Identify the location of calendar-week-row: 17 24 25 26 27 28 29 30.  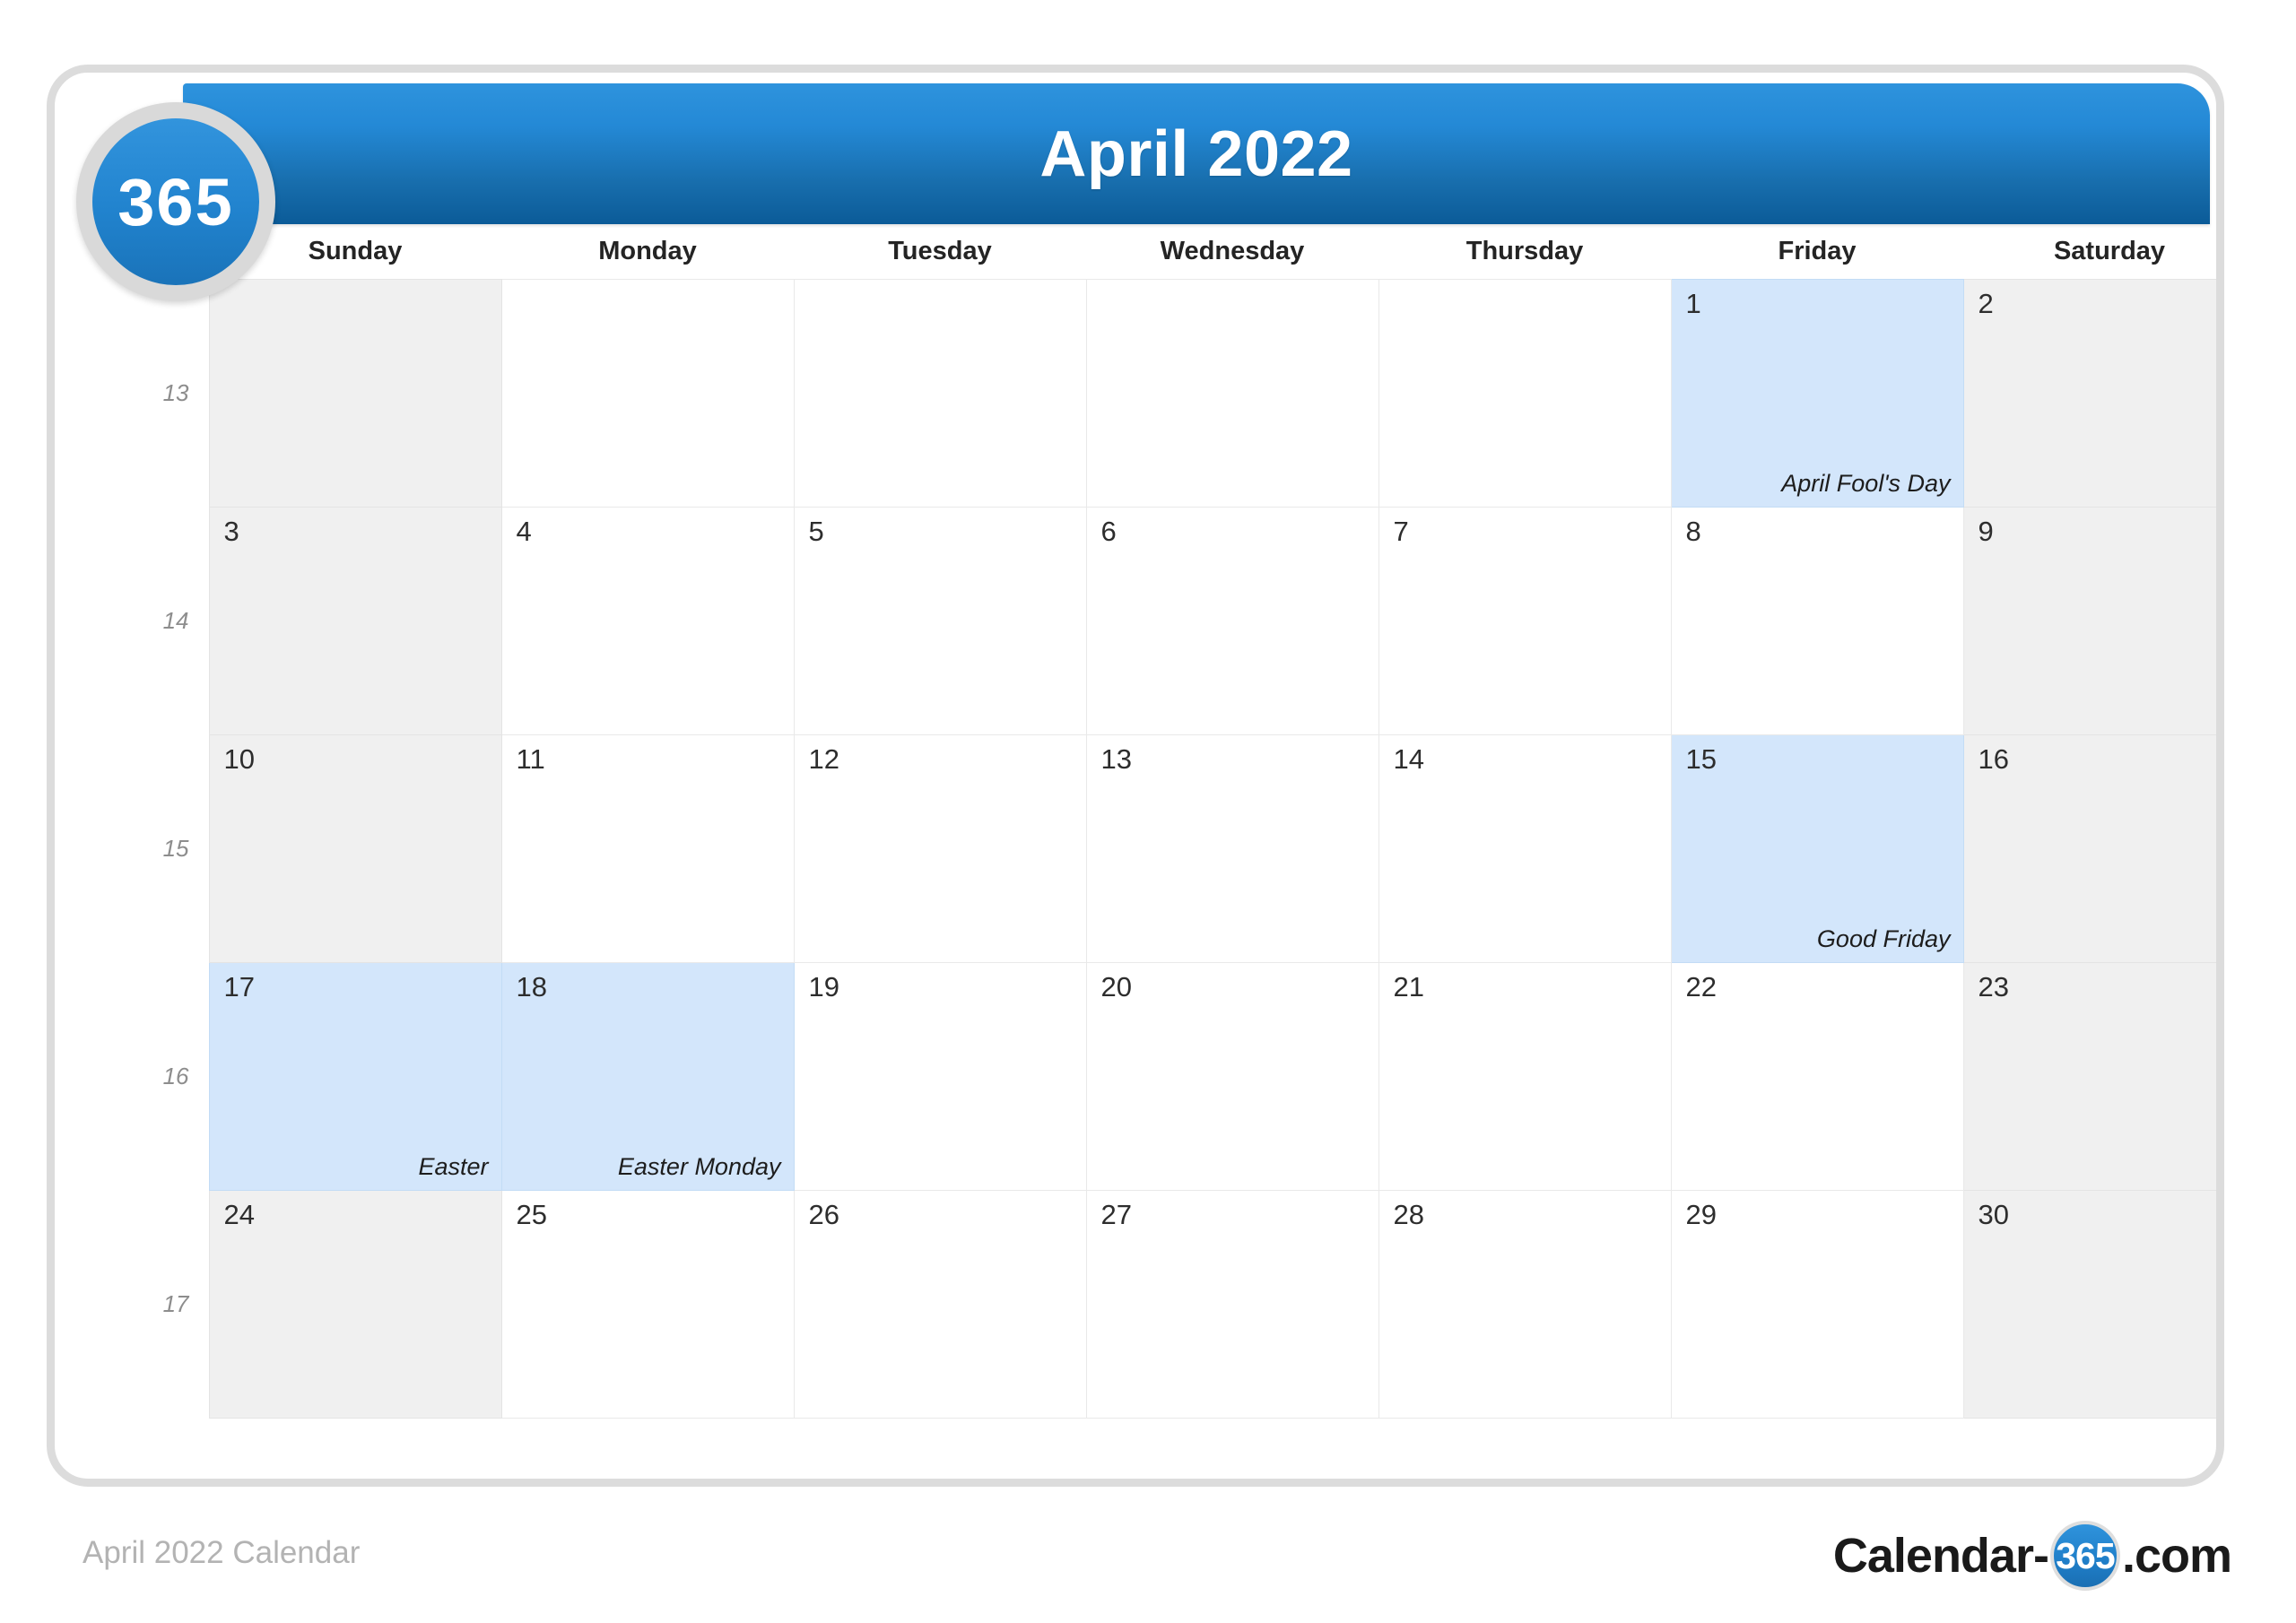
(1161, 1304).